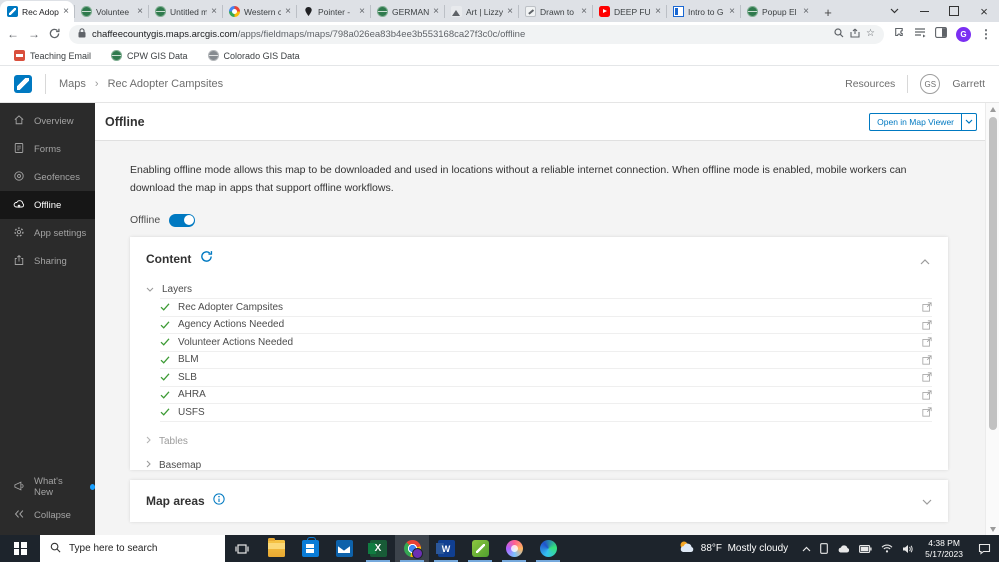 The width and height of the screenshot is (999, 562). I want to click on bookmark-teaching-email: Teaching Email, so click(52, 55).